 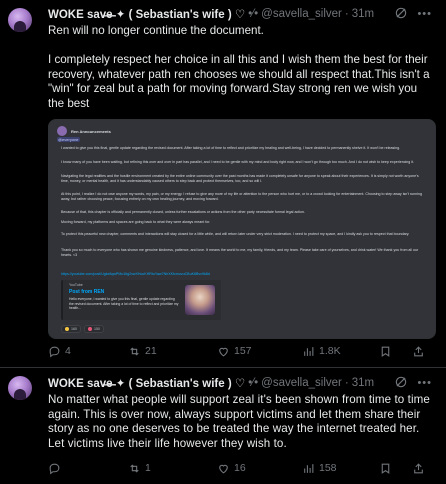 I want to click on message-header: Ren Announcements, so click(x=84, y=131).